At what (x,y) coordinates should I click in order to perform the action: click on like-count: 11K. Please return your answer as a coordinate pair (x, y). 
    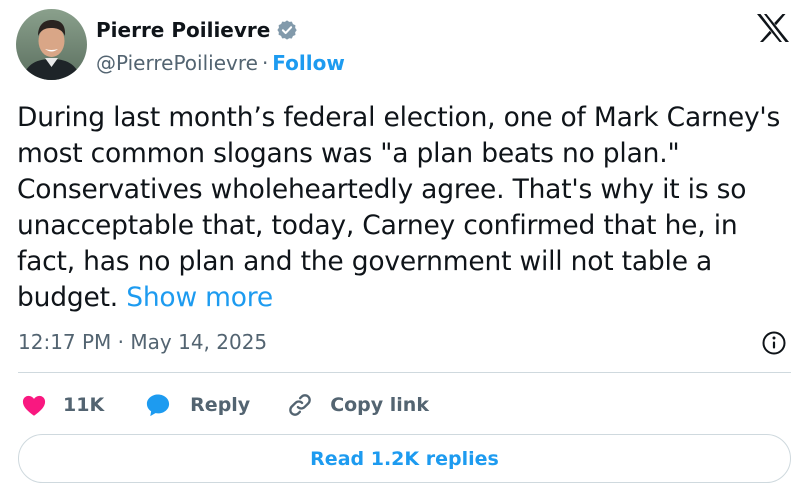
    Looking at the image, I should click on (84, 405).